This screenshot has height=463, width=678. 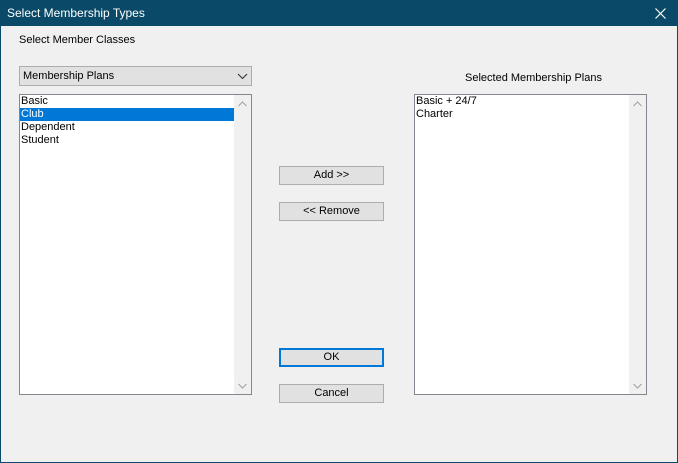 What do you see at coordinates (522, 114) in the screenshot?
I see `list-item: Charter` at bounding box center [522, 114].